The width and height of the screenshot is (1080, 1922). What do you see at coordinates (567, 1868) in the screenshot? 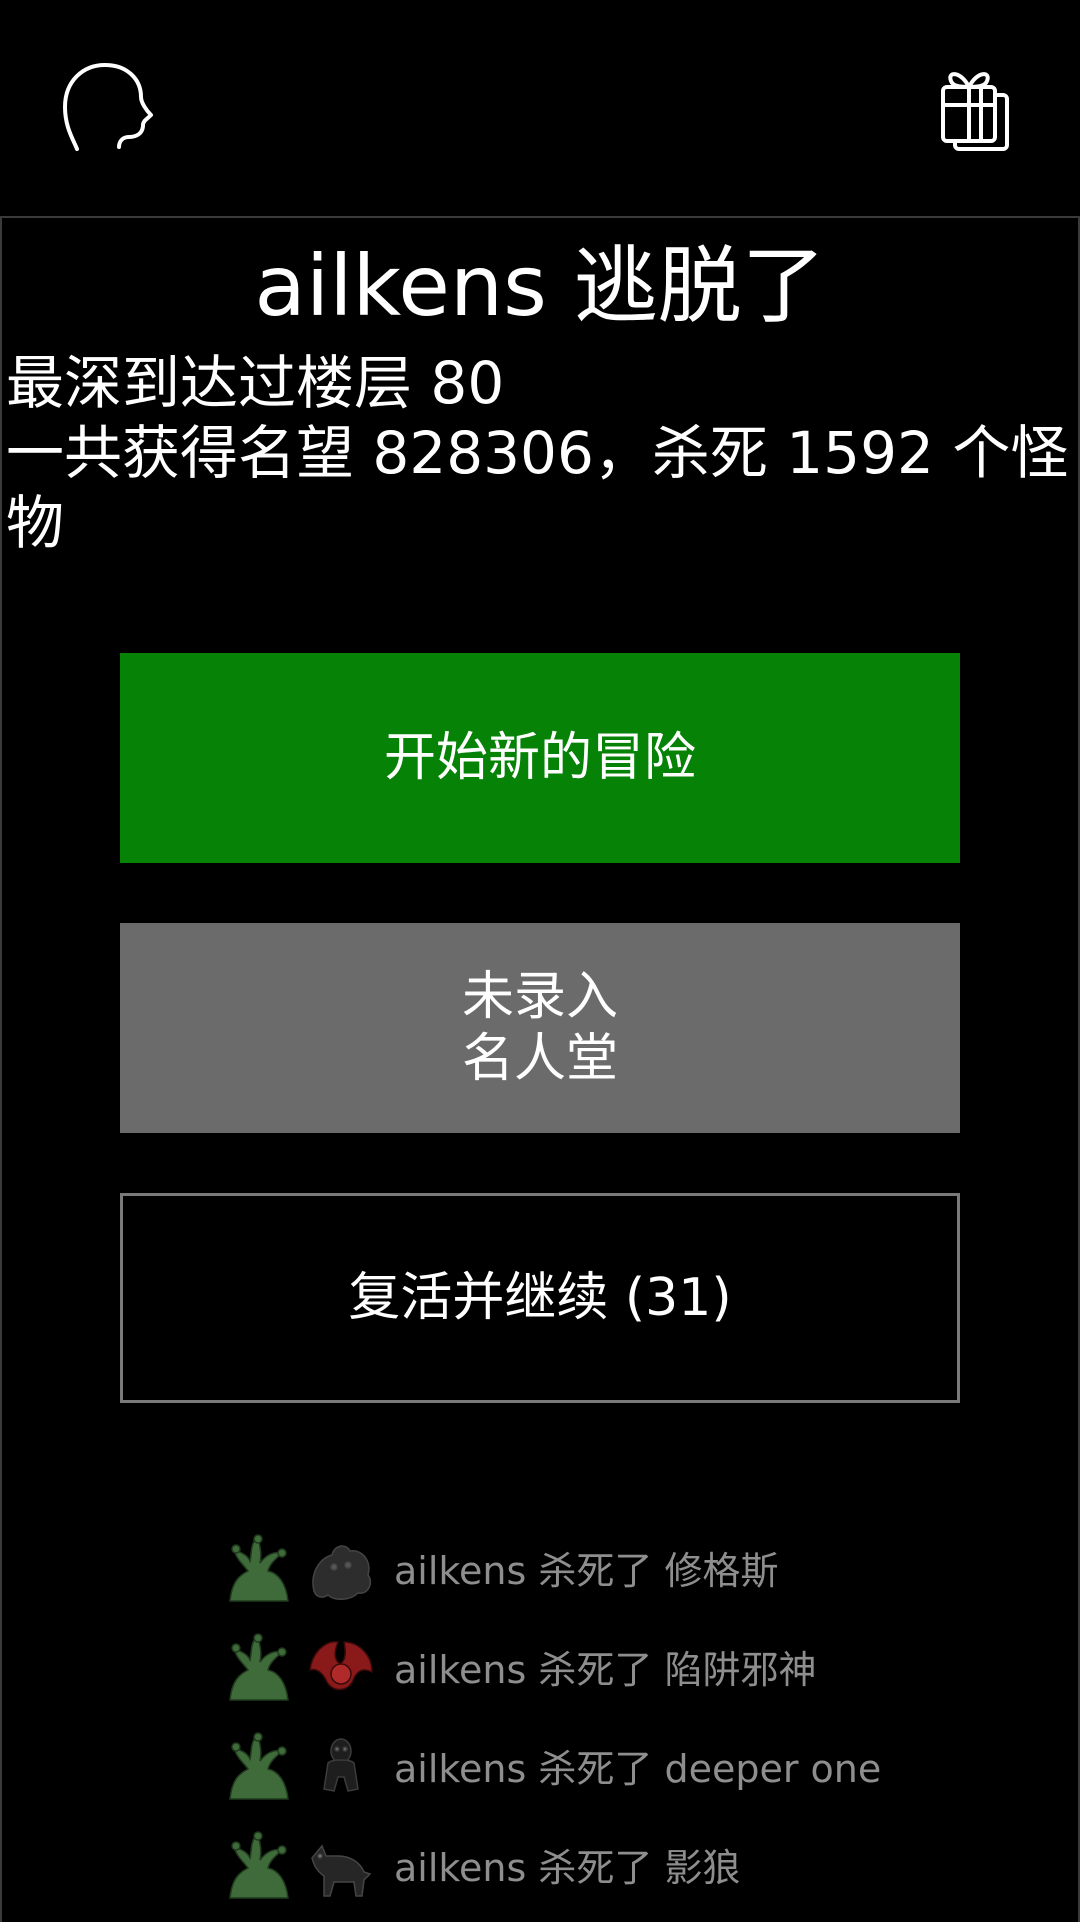
I see `kill-log-text: ailkens 杀死了 影狼` at bounding box center [567, 1868].